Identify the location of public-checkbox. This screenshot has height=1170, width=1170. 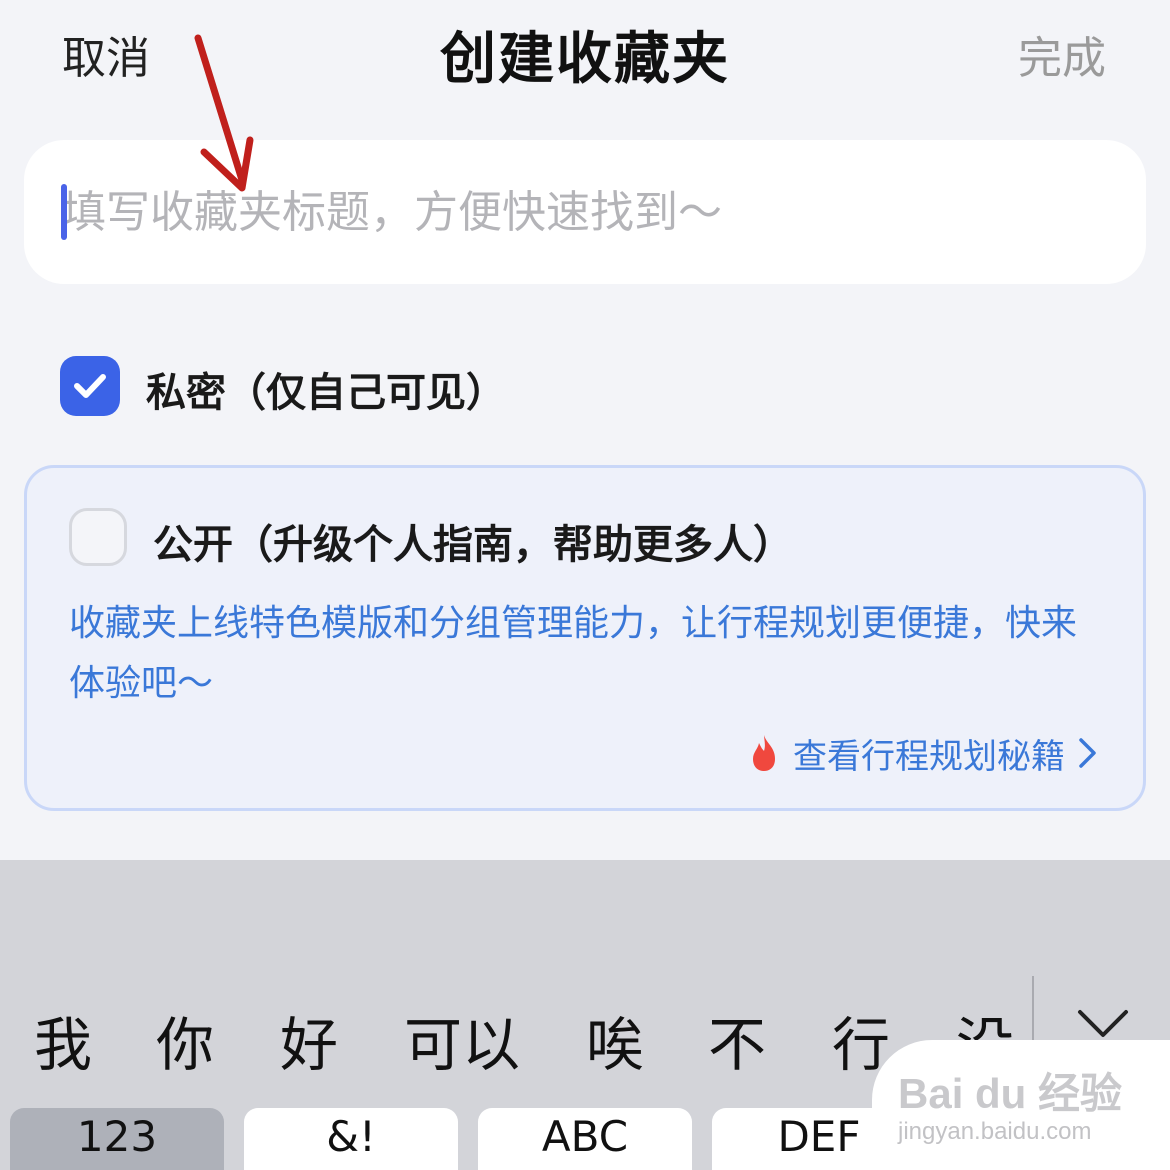
(98, 537).